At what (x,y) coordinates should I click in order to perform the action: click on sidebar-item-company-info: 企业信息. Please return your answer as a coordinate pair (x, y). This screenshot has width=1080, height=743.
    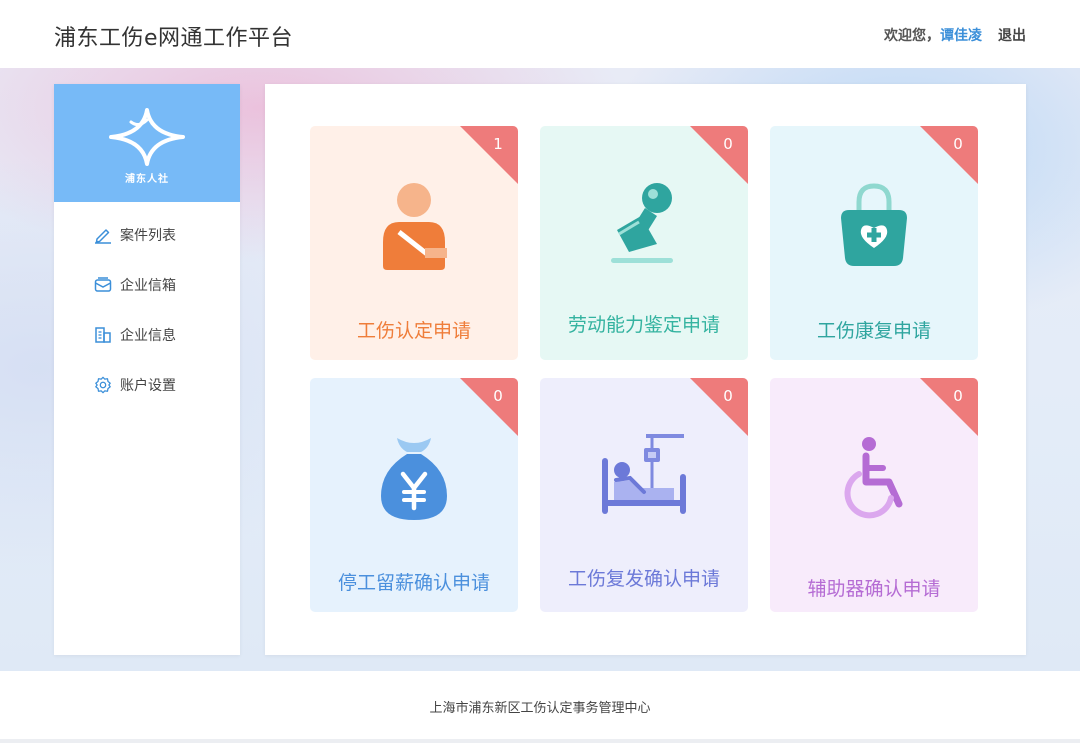
    Looking at the image, I should click on (147, 335).